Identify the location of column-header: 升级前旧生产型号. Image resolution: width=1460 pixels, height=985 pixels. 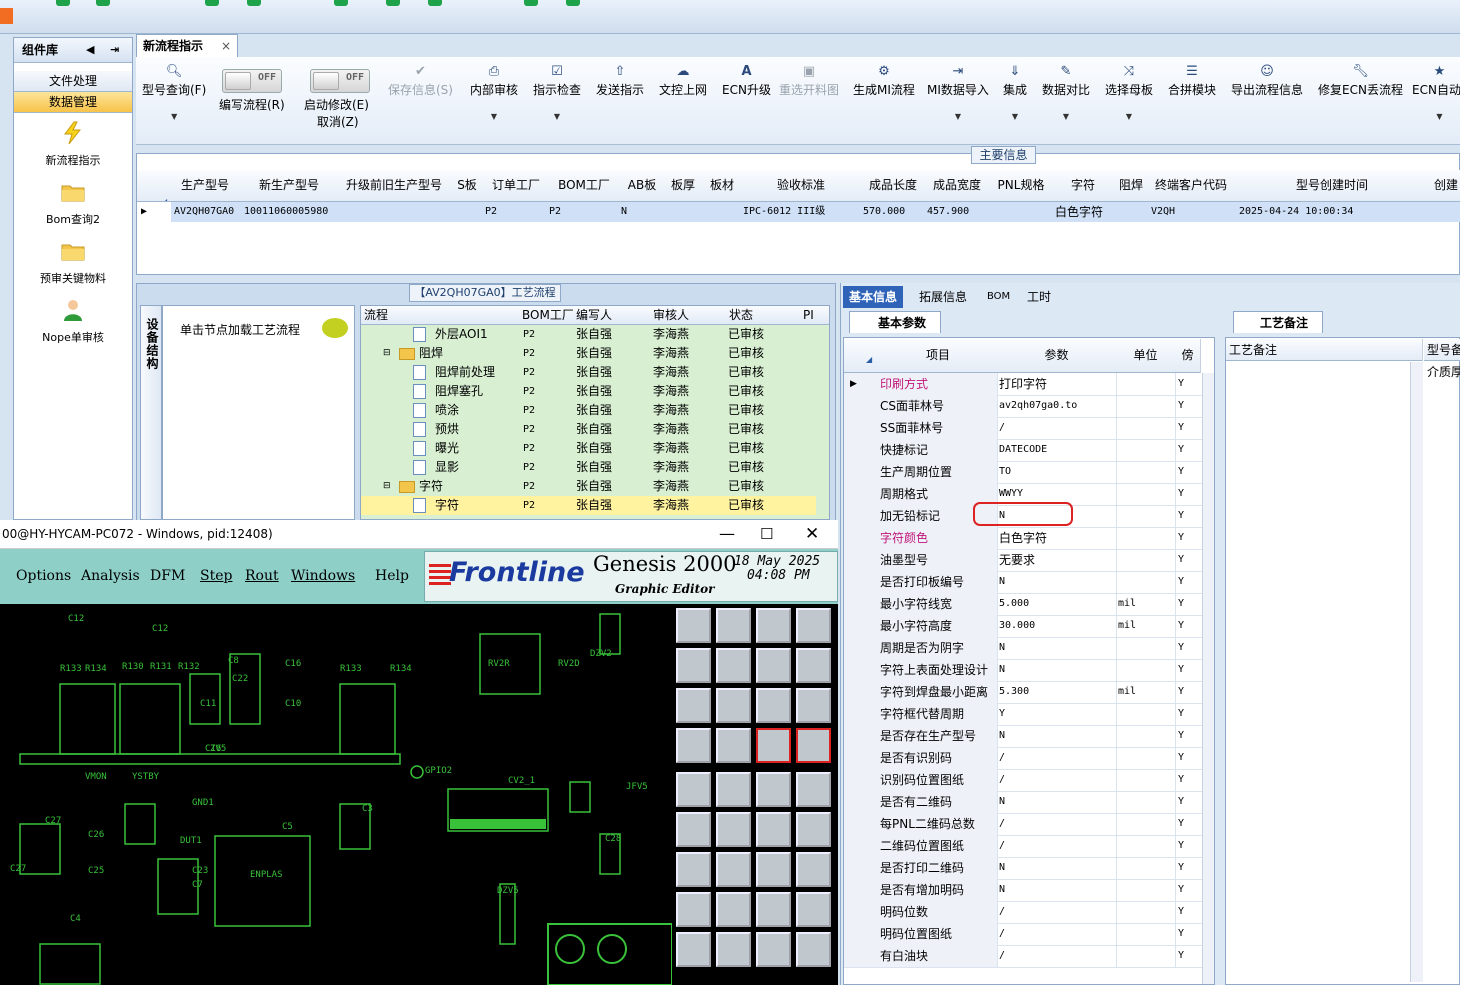
(394, 186).